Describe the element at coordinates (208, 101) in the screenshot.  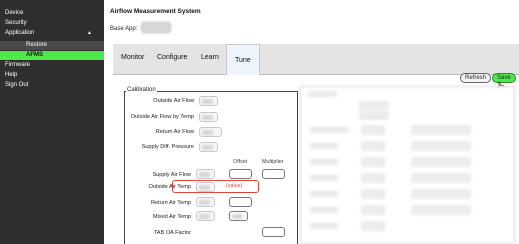
I see `outside-air-flow-value` at that location.